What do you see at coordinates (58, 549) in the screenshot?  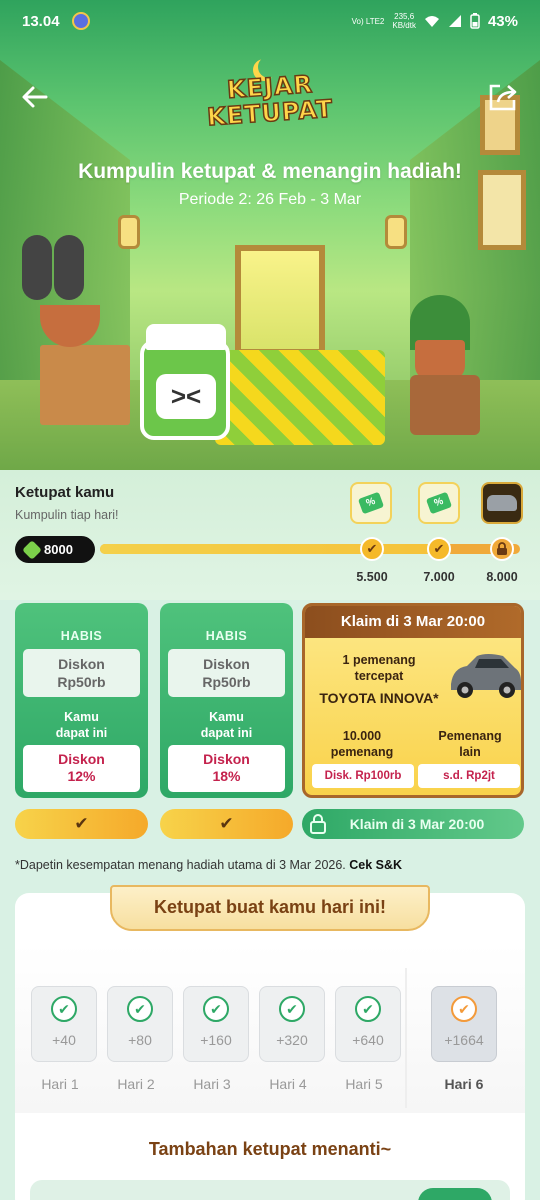 I see `ketupat-count-value: 8000` at bounding box center [58, 549].